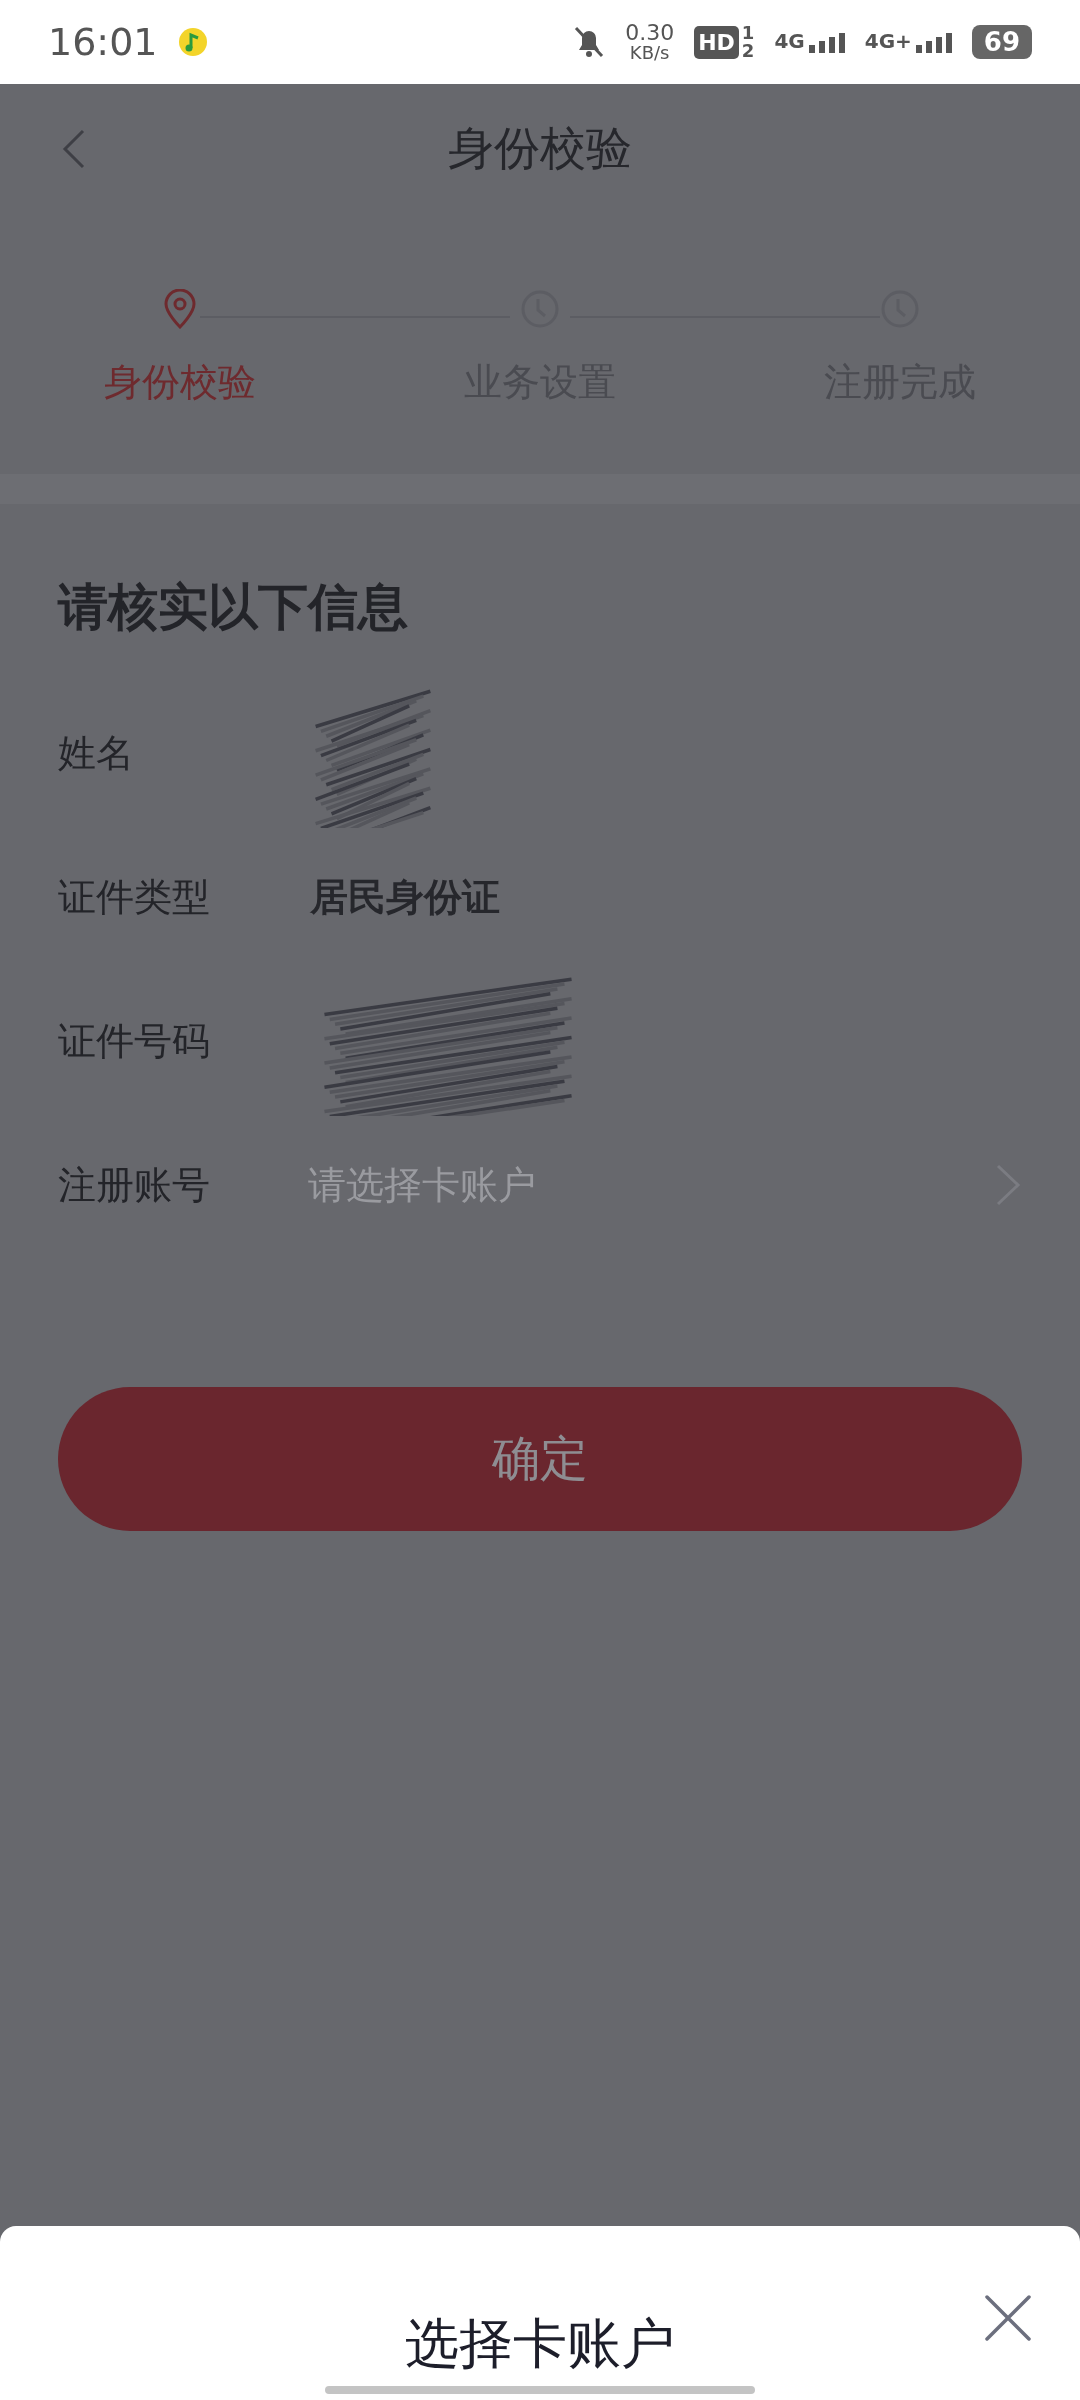 The image size is (1080, 2400). I want to click on network-speed-unit: KB/s, so click(649, 53).